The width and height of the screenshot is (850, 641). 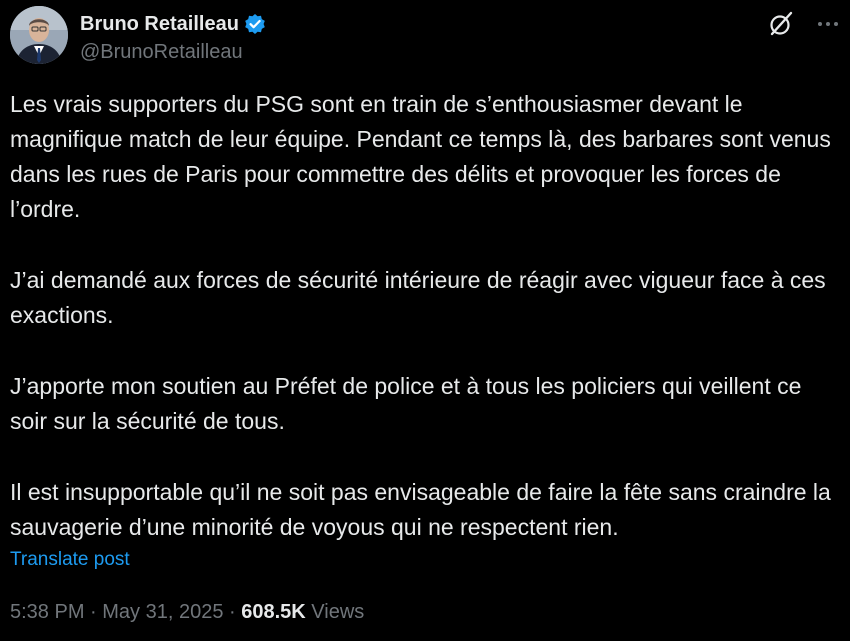 I want to click on tweet-header: Bruno Retailleau @BrunoRetailleau, so click(x=425, y=36).